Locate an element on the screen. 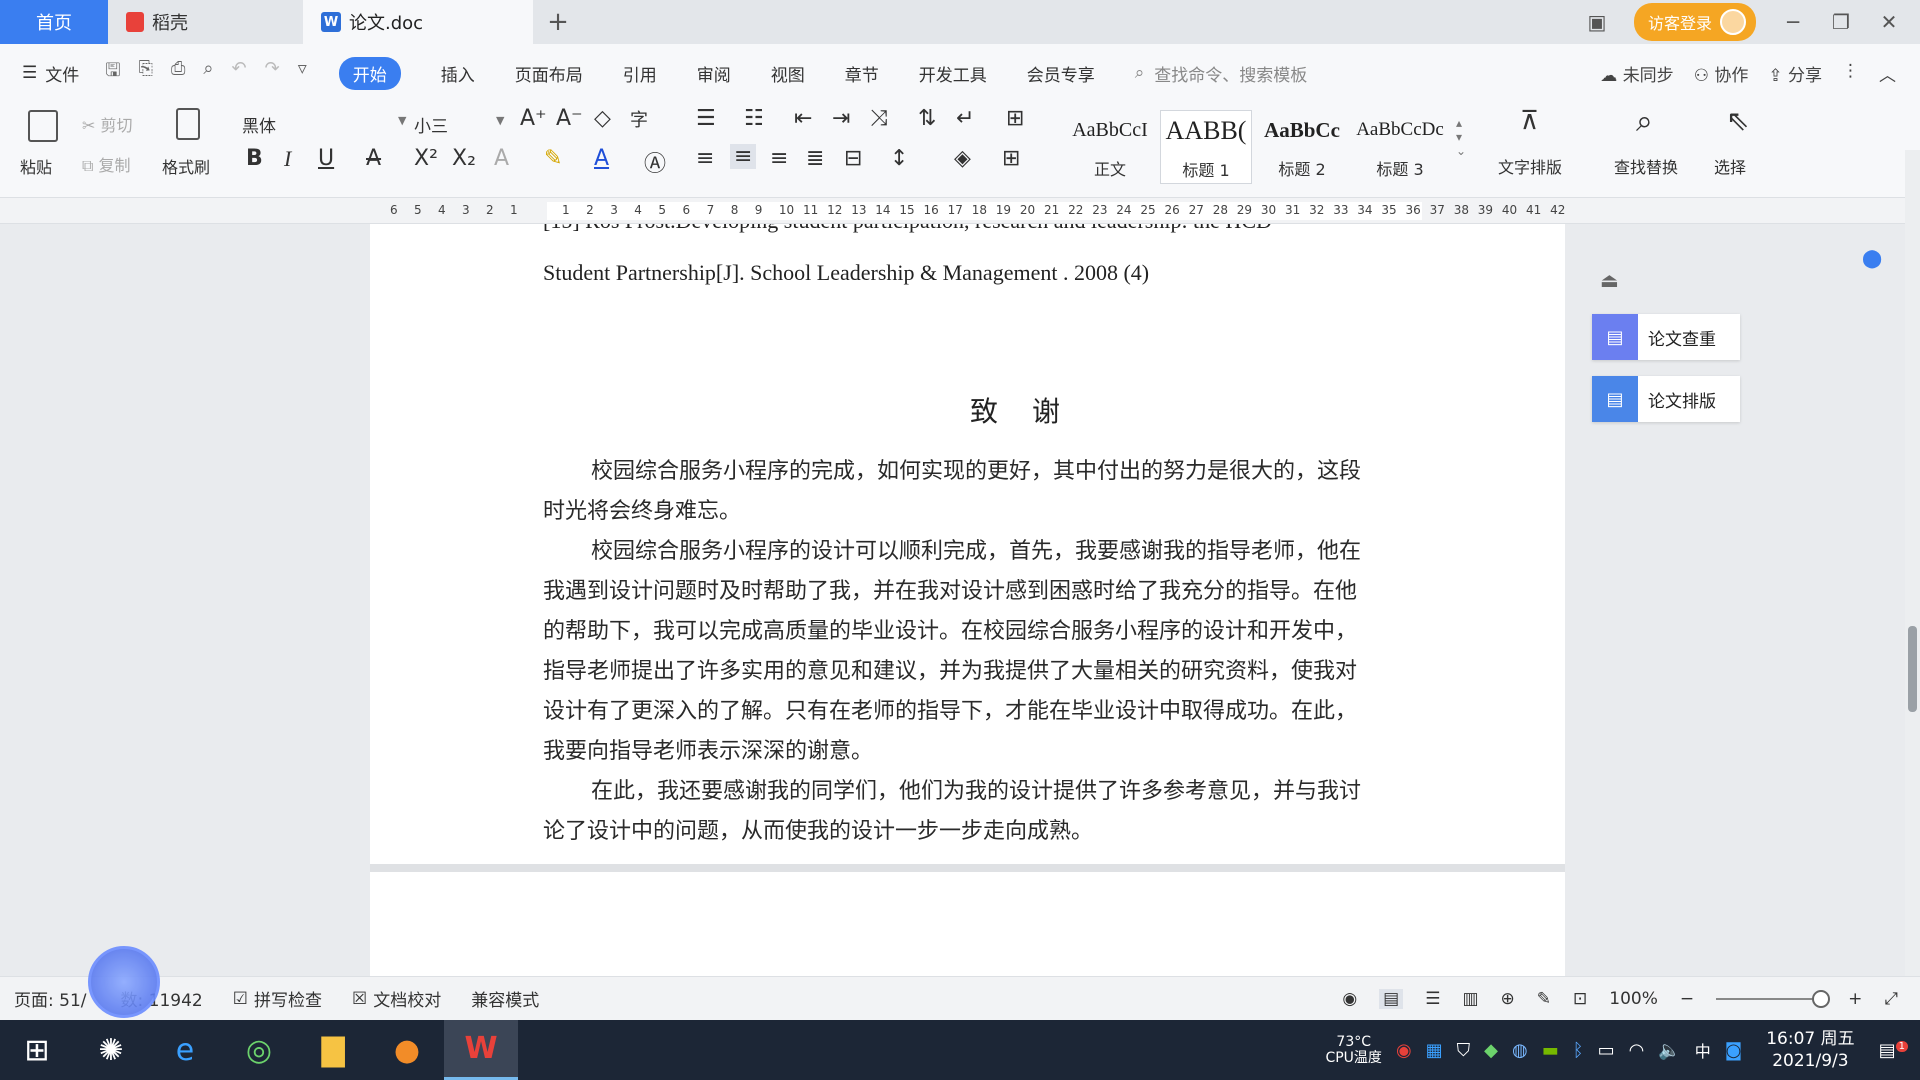 This screenshot has height=1080, width=1920. chinese-layout-icon: ⤨ is located at coordinates (879, 118).